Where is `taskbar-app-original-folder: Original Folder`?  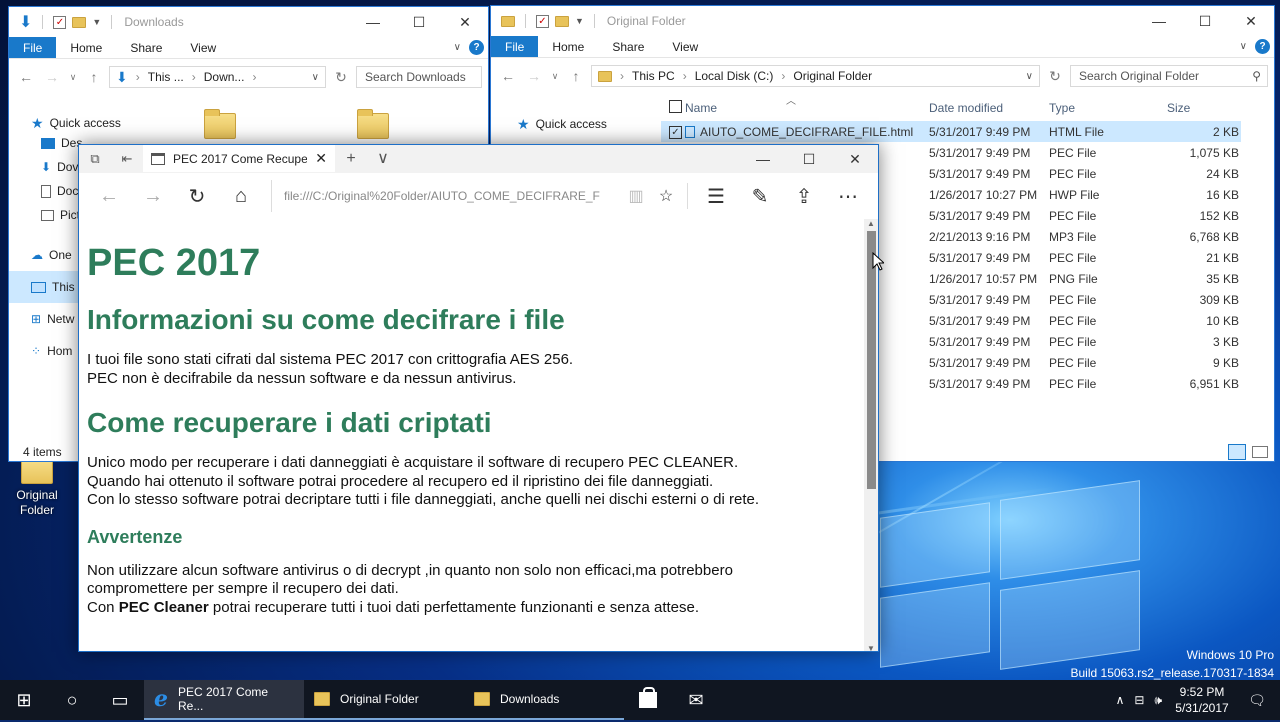
taskbar-app-original-folder: Original Folder is located at coordinates (384, 700).